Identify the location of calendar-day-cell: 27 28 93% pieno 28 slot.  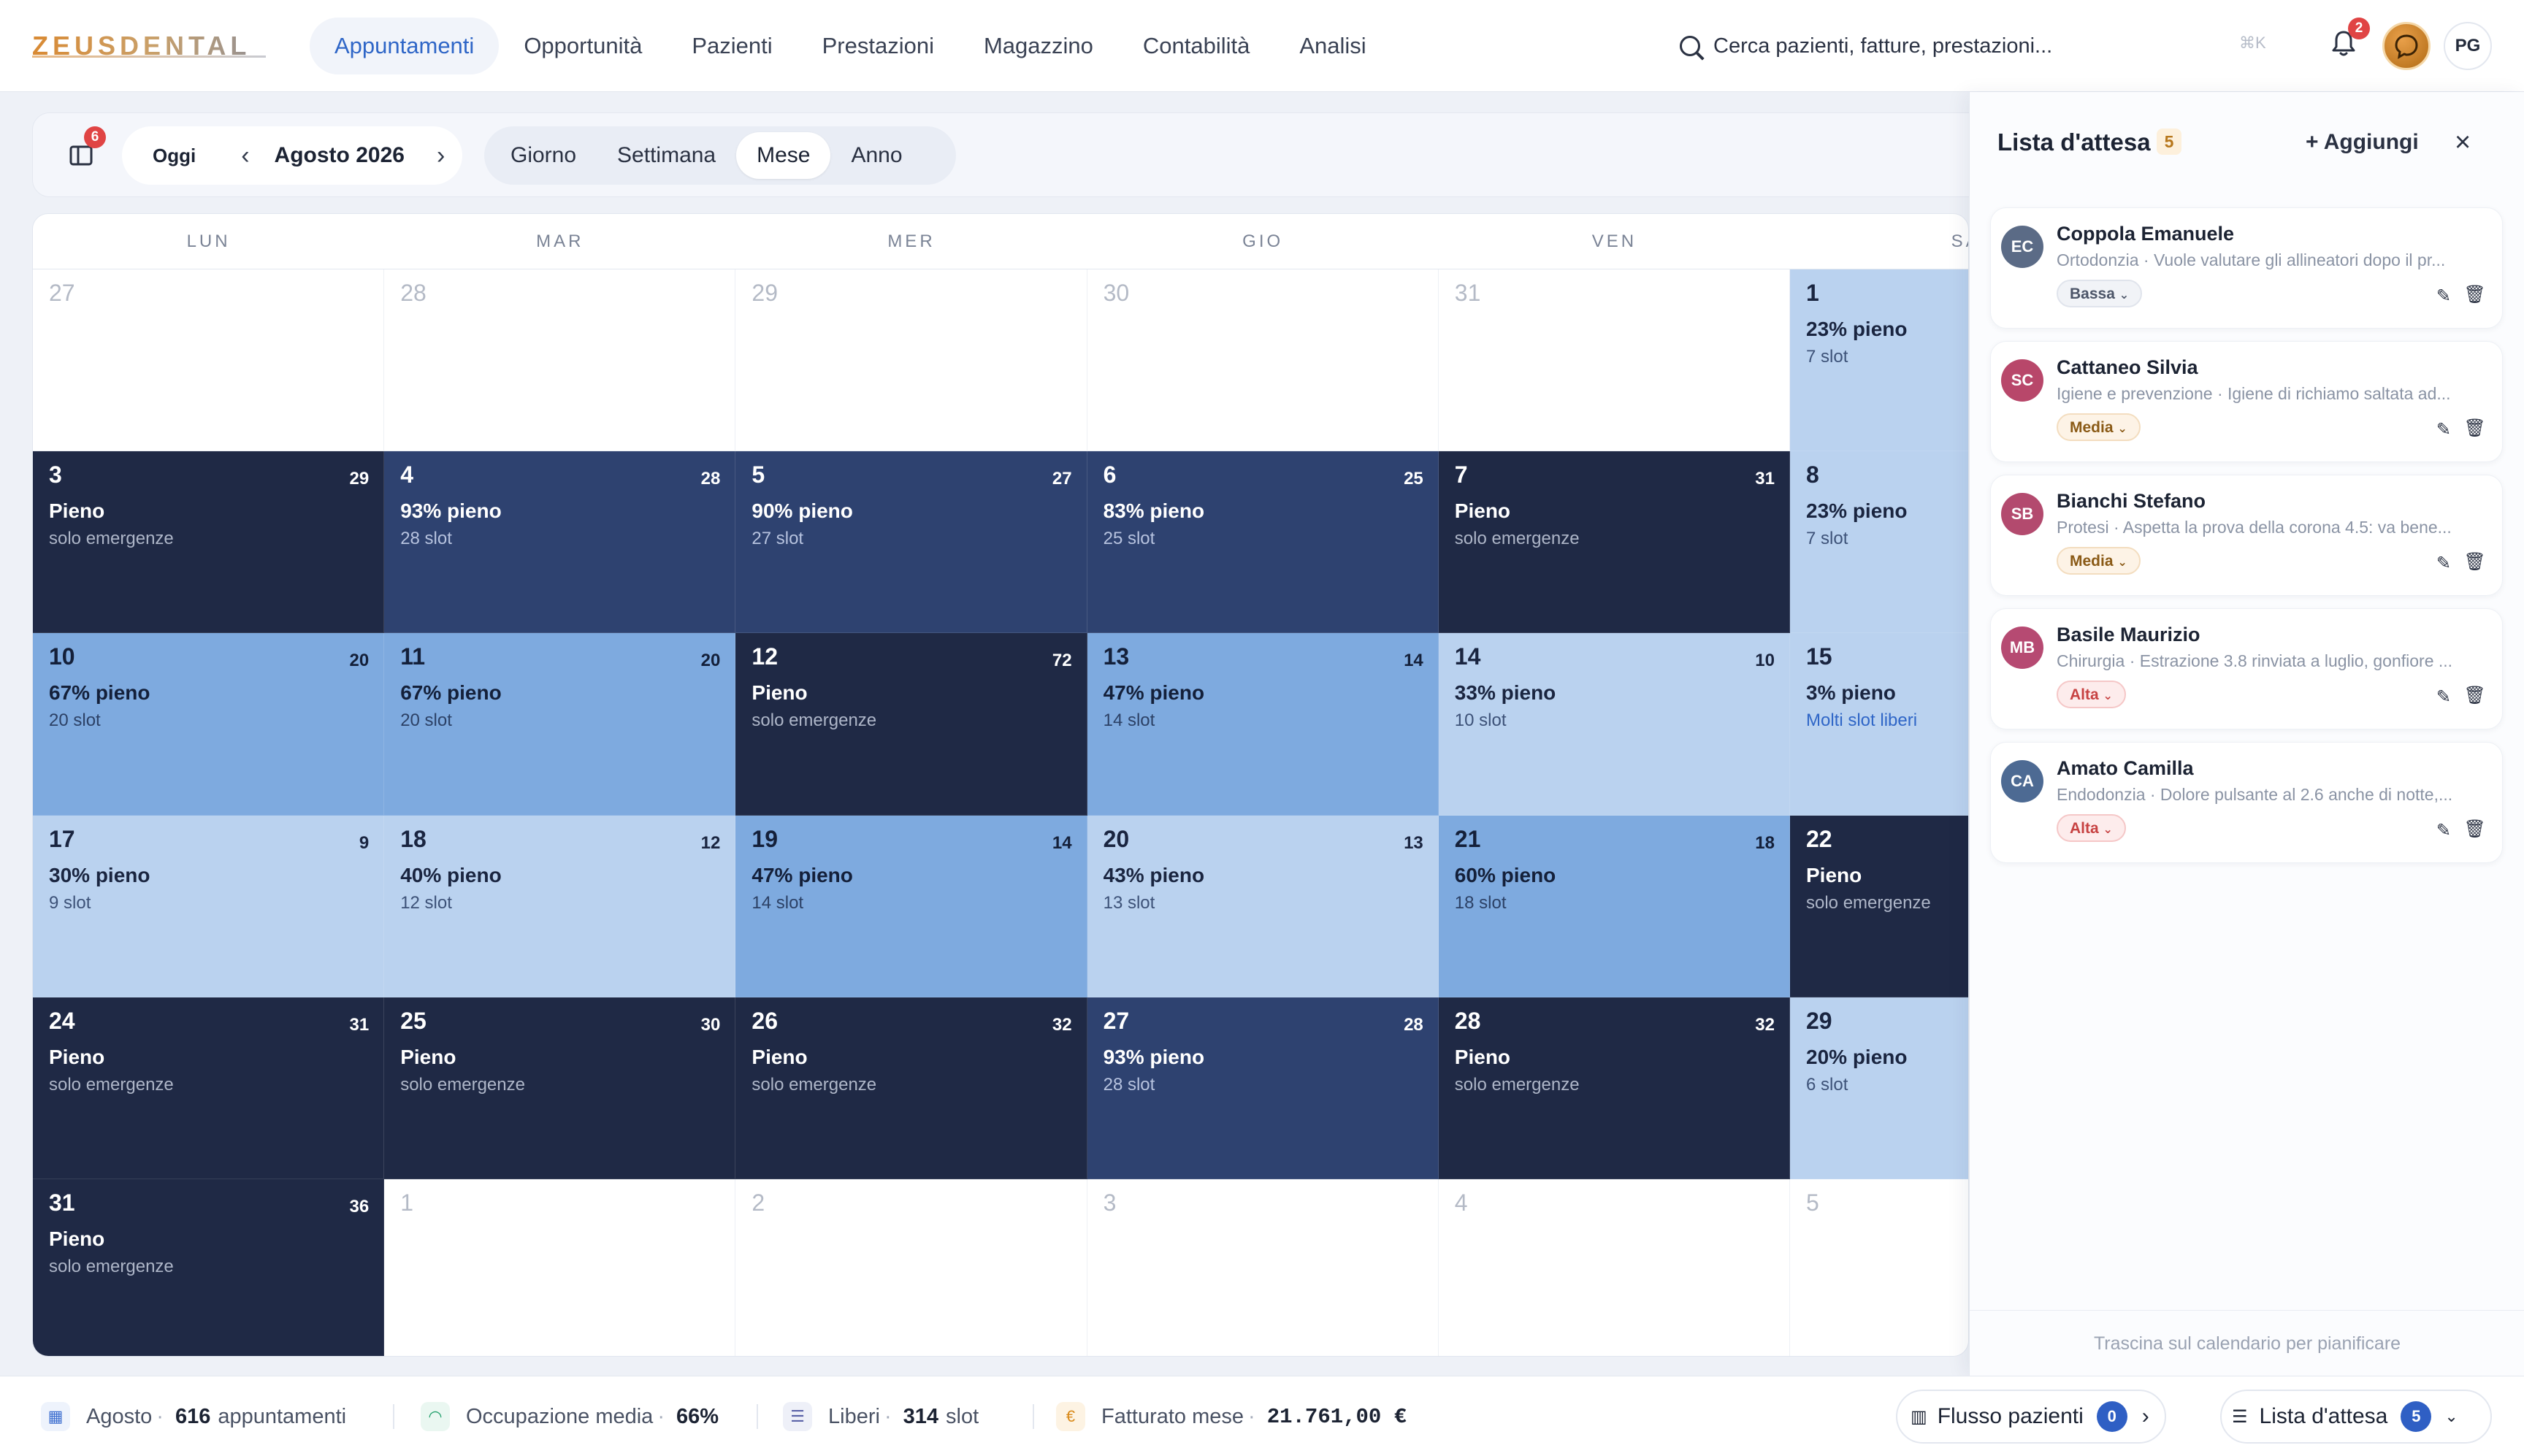
(1263, 1088).